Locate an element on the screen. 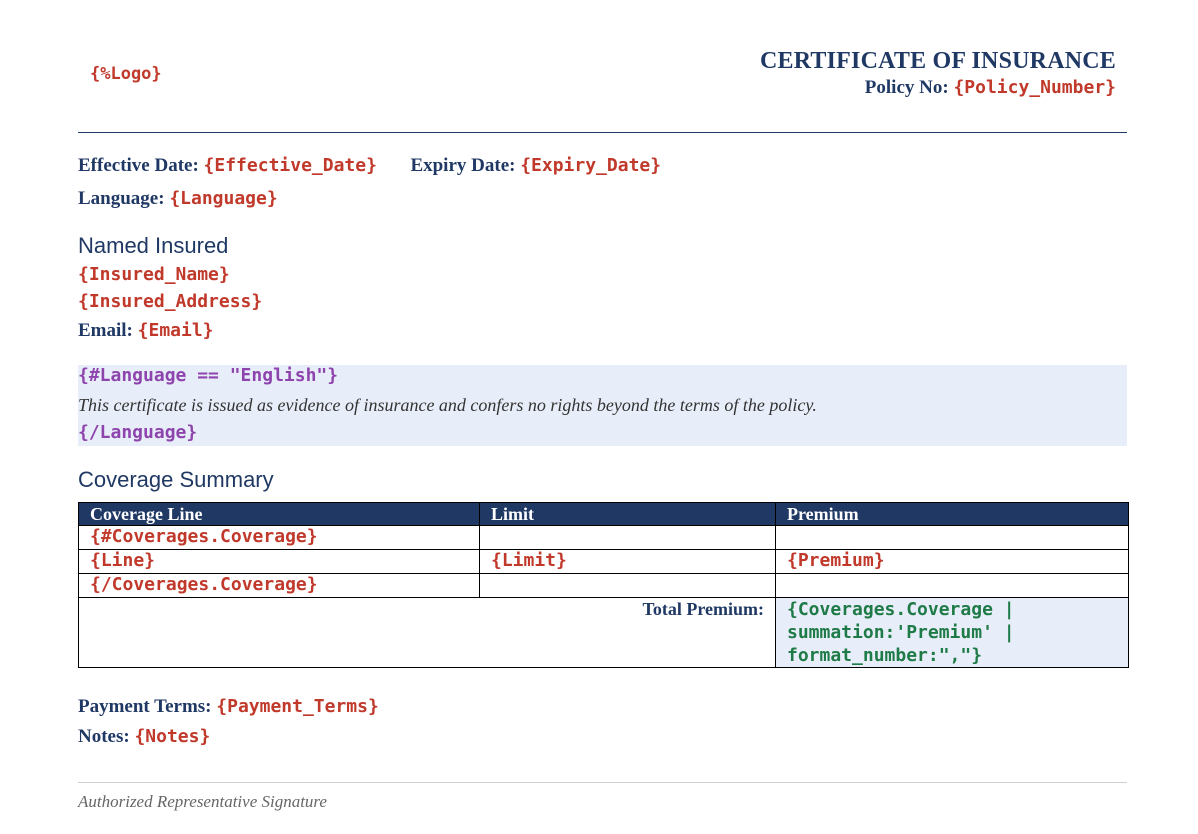  payment-terms-label: Payment Terms: is located at coordinates (145, 706).